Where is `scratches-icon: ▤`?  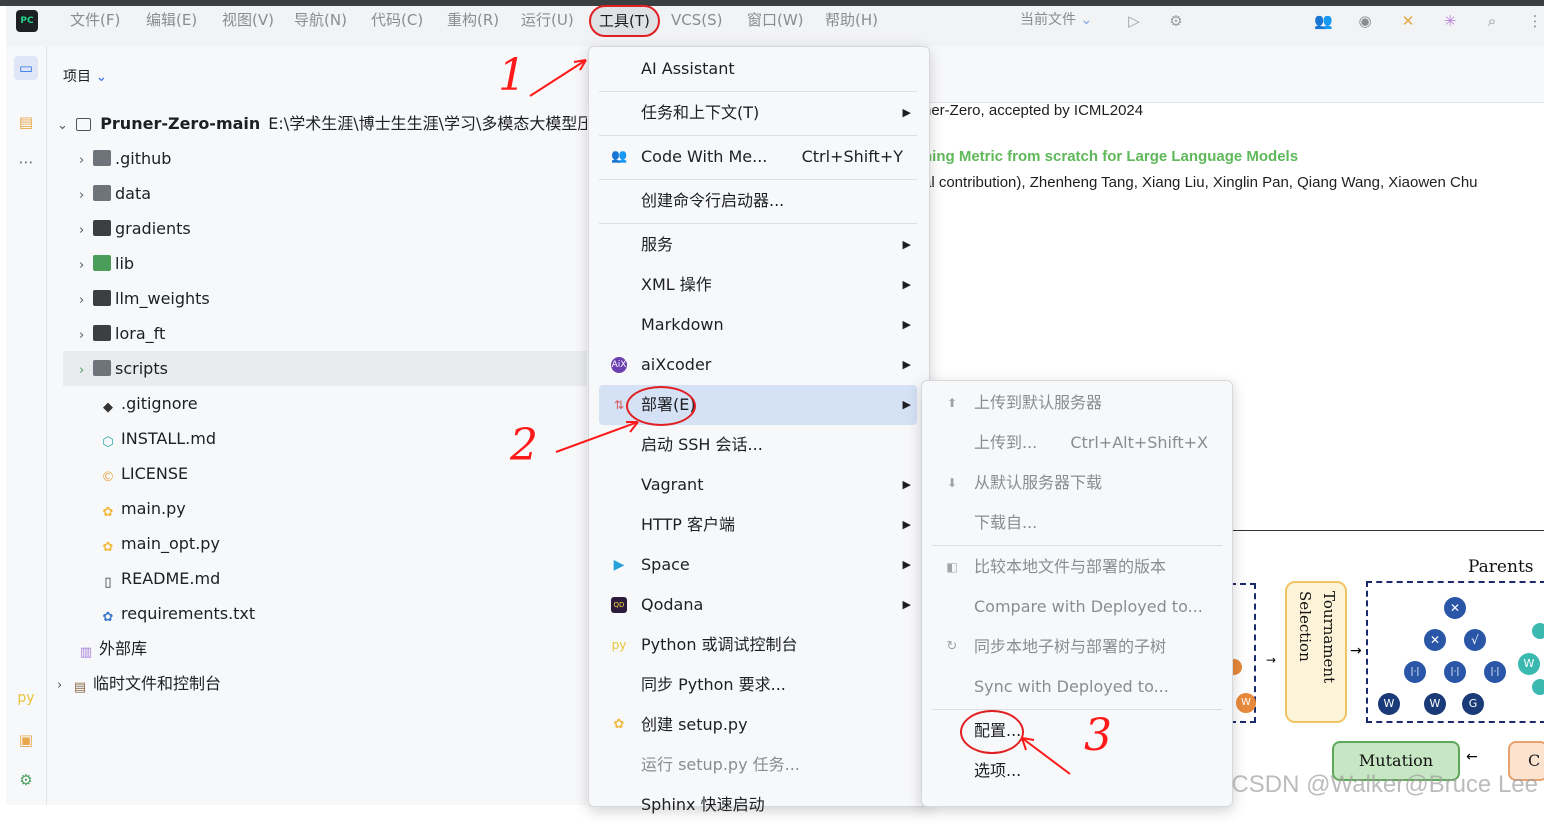 scratches-icon: ▤ is located at coordinates (80, 687).